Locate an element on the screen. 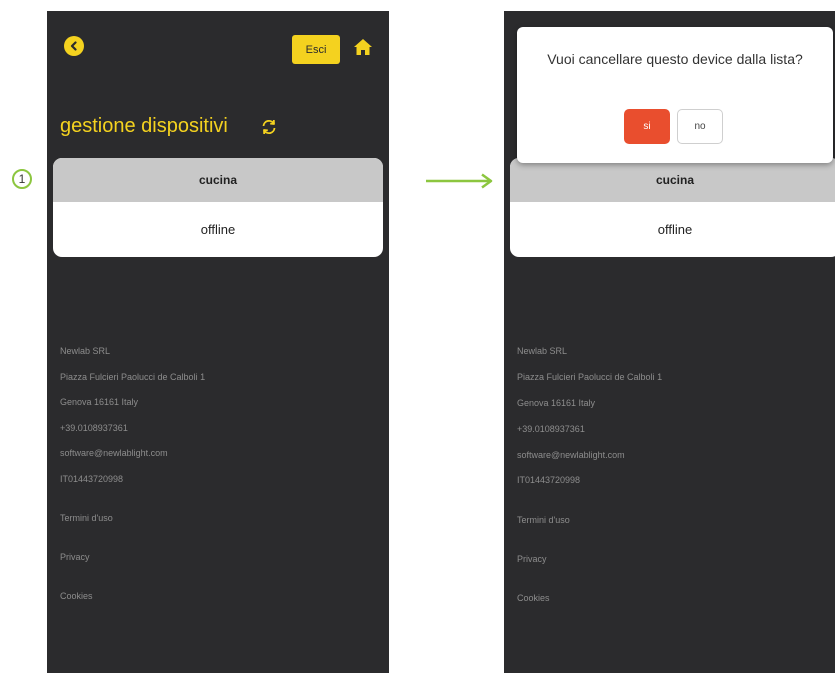  confirm-no-button: no is located at coordinates (700, 126).